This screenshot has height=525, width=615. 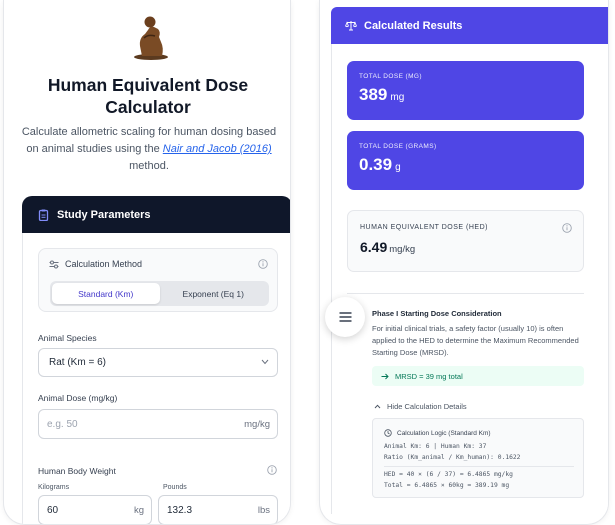 What do you see at coordinates (78, 398) in the screenshot?
I see `dose-label: Animal Dose (mg/kg)` at bounding box center [78, 398].